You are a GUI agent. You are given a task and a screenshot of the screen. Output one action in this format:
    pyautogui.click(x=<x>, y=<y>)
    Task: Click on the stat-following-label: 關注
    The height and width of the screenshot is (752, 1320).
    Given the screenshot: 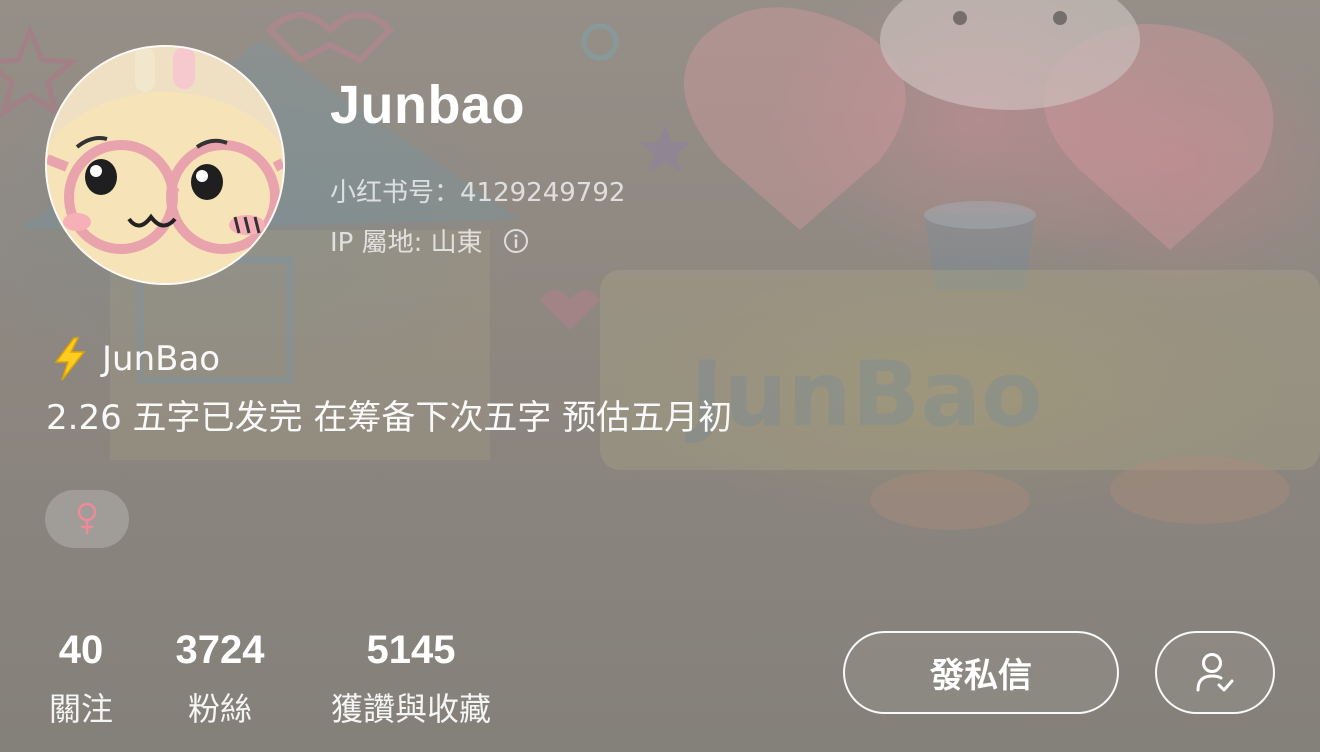 What is the action you would take?
    pyautogui.click(x=80, y=709)
    